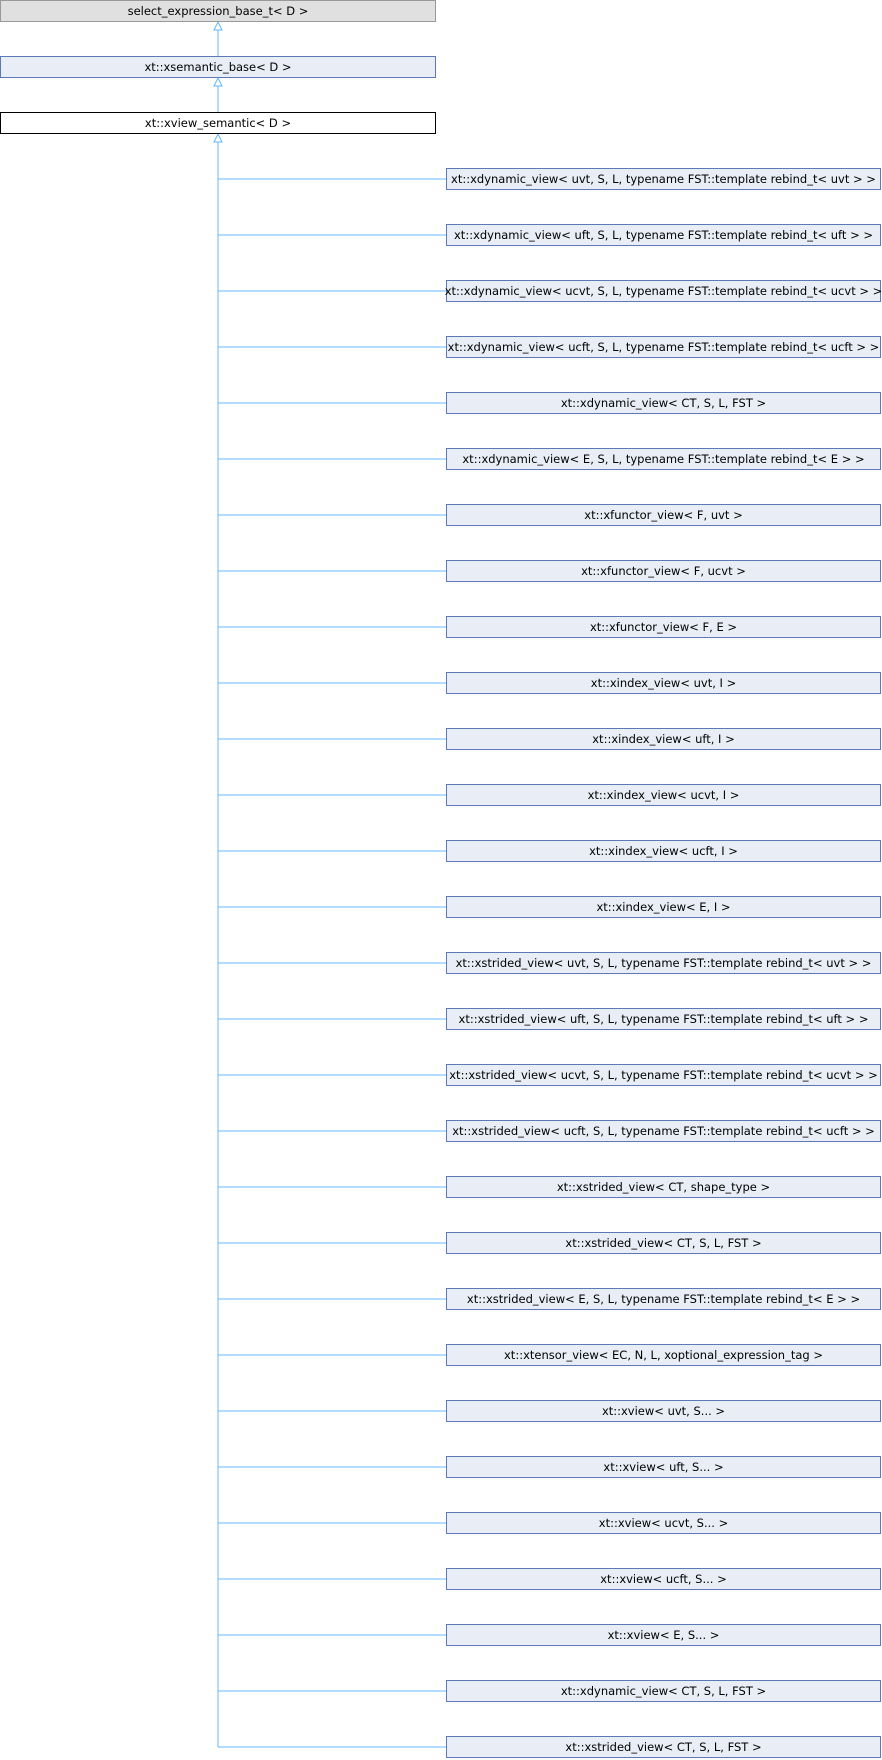  I want to click on derived-class-23-label: xt::xview< uft, S... >, so click(663, 1467).